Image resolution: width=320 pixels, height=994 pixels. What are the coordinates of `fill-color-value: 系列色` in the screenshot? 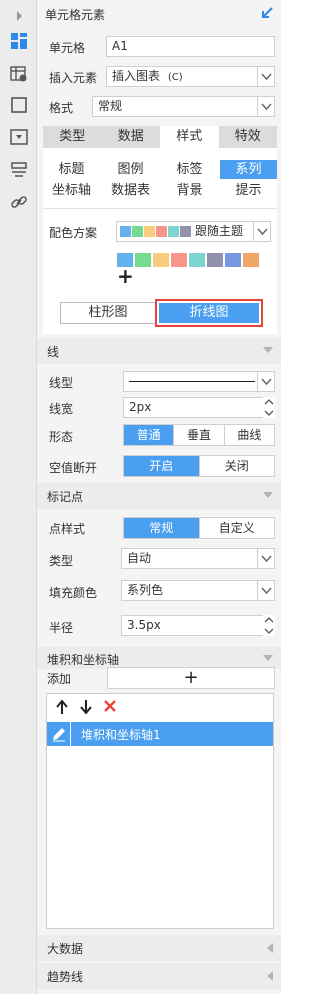 It's located at (145, 590).